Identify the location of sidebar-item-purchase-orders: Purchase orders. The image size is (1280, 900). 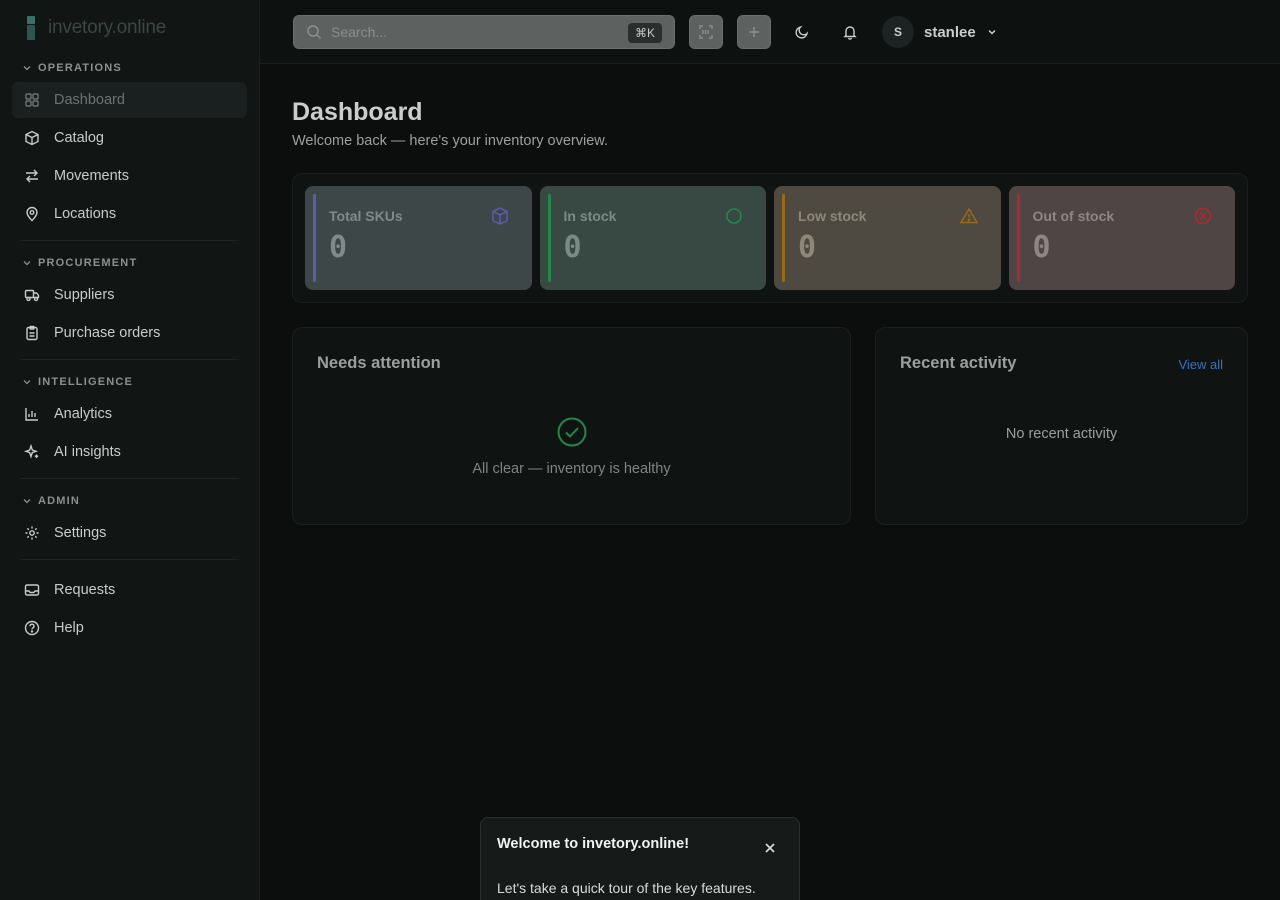
(129, 333).